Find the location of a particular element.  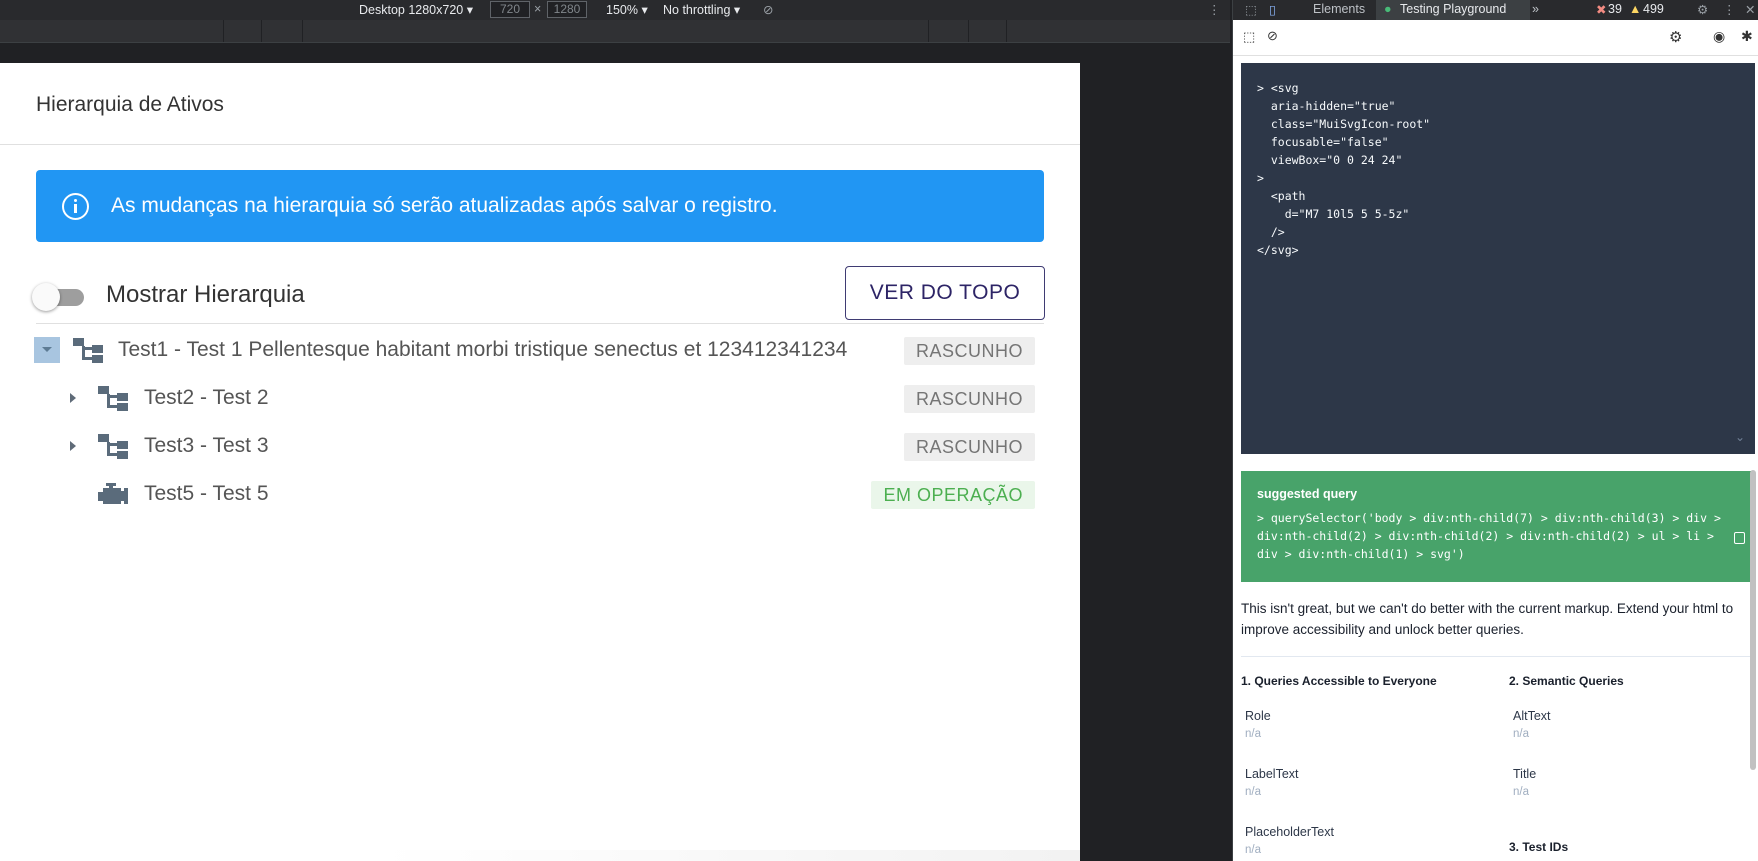

section-divider is located at coordinates (1498, 656).